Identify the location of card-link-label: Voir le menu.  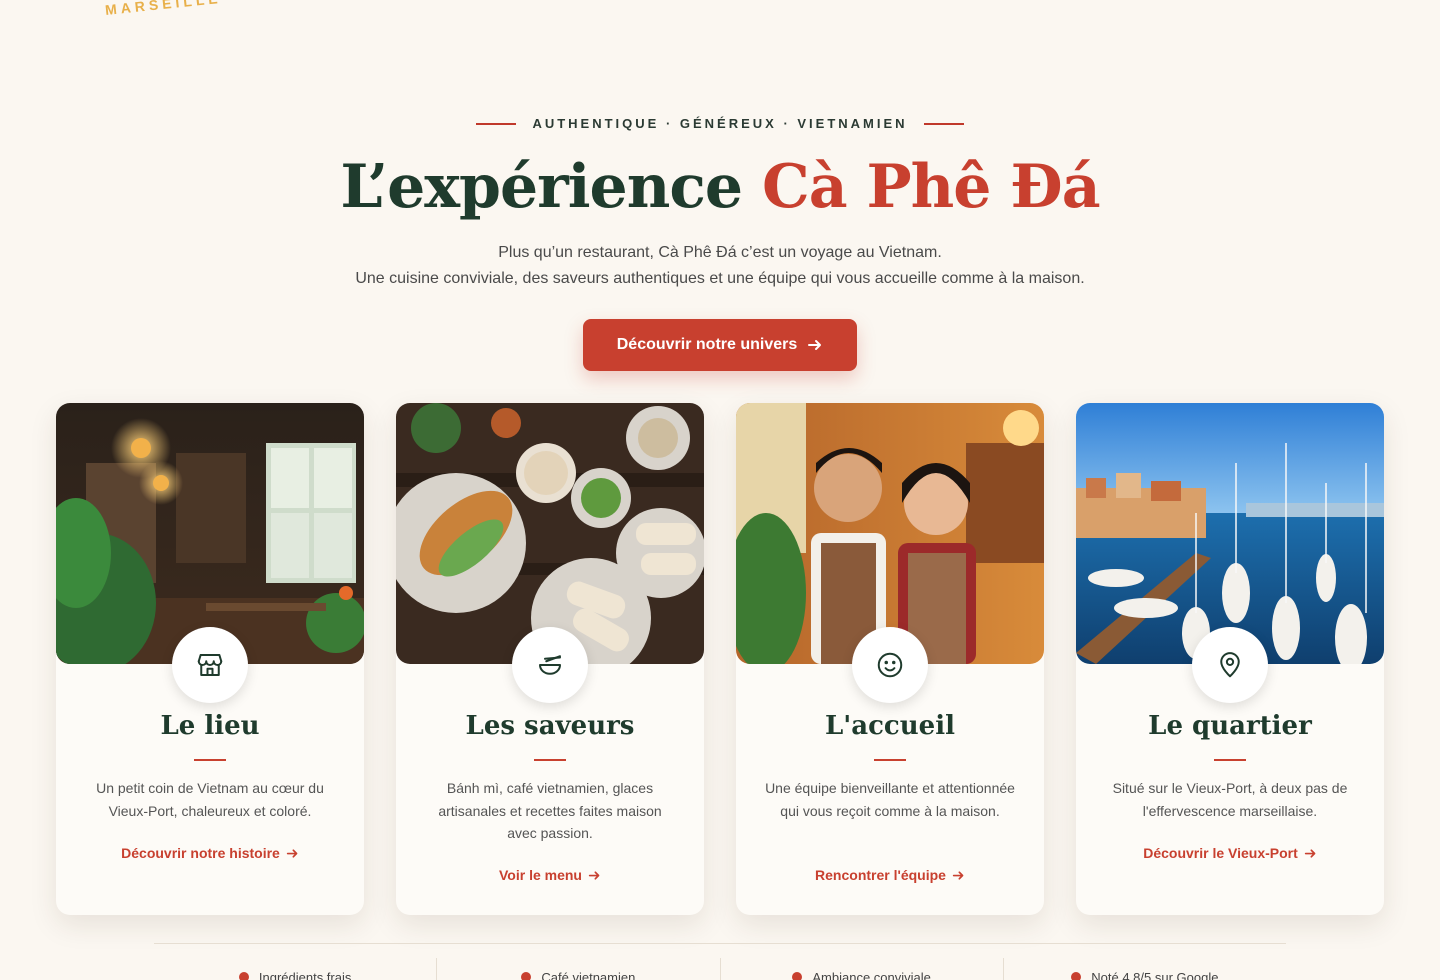
(540, 875).